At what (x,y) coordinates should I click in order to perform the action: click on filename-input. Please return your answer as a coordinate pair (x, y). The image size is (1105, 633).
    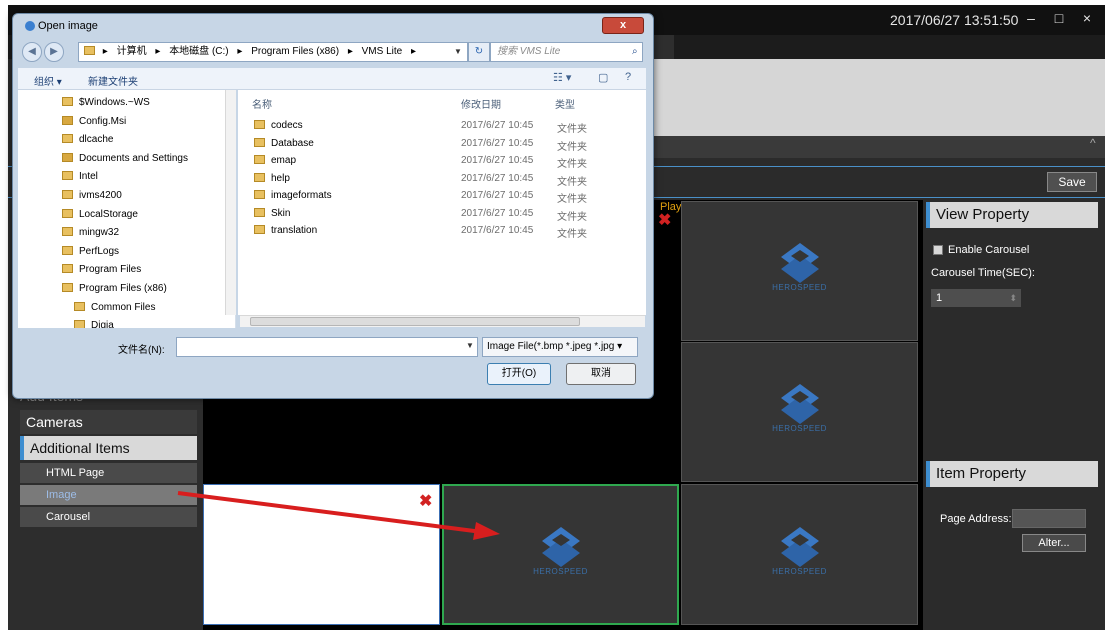
    Looking at the image, I should click on (327, 347).